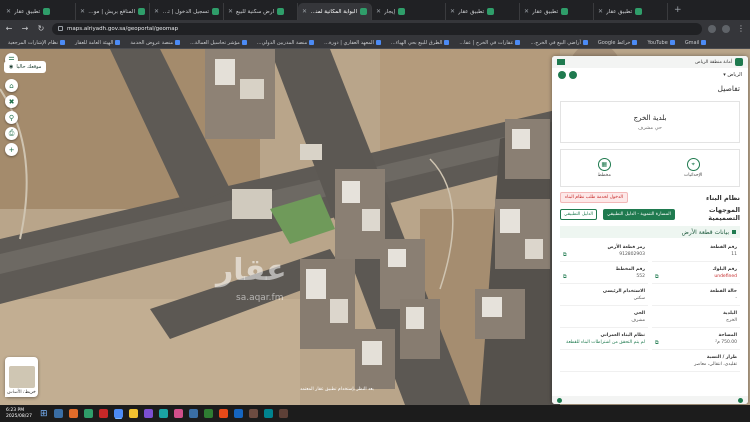 This screenshot has height=422, width=750. Describe the element at coordinates (638, 214) in the screenshot. I see `tab-development-guide: المسارة التنموية - الدليل التطبيقي` at that location.